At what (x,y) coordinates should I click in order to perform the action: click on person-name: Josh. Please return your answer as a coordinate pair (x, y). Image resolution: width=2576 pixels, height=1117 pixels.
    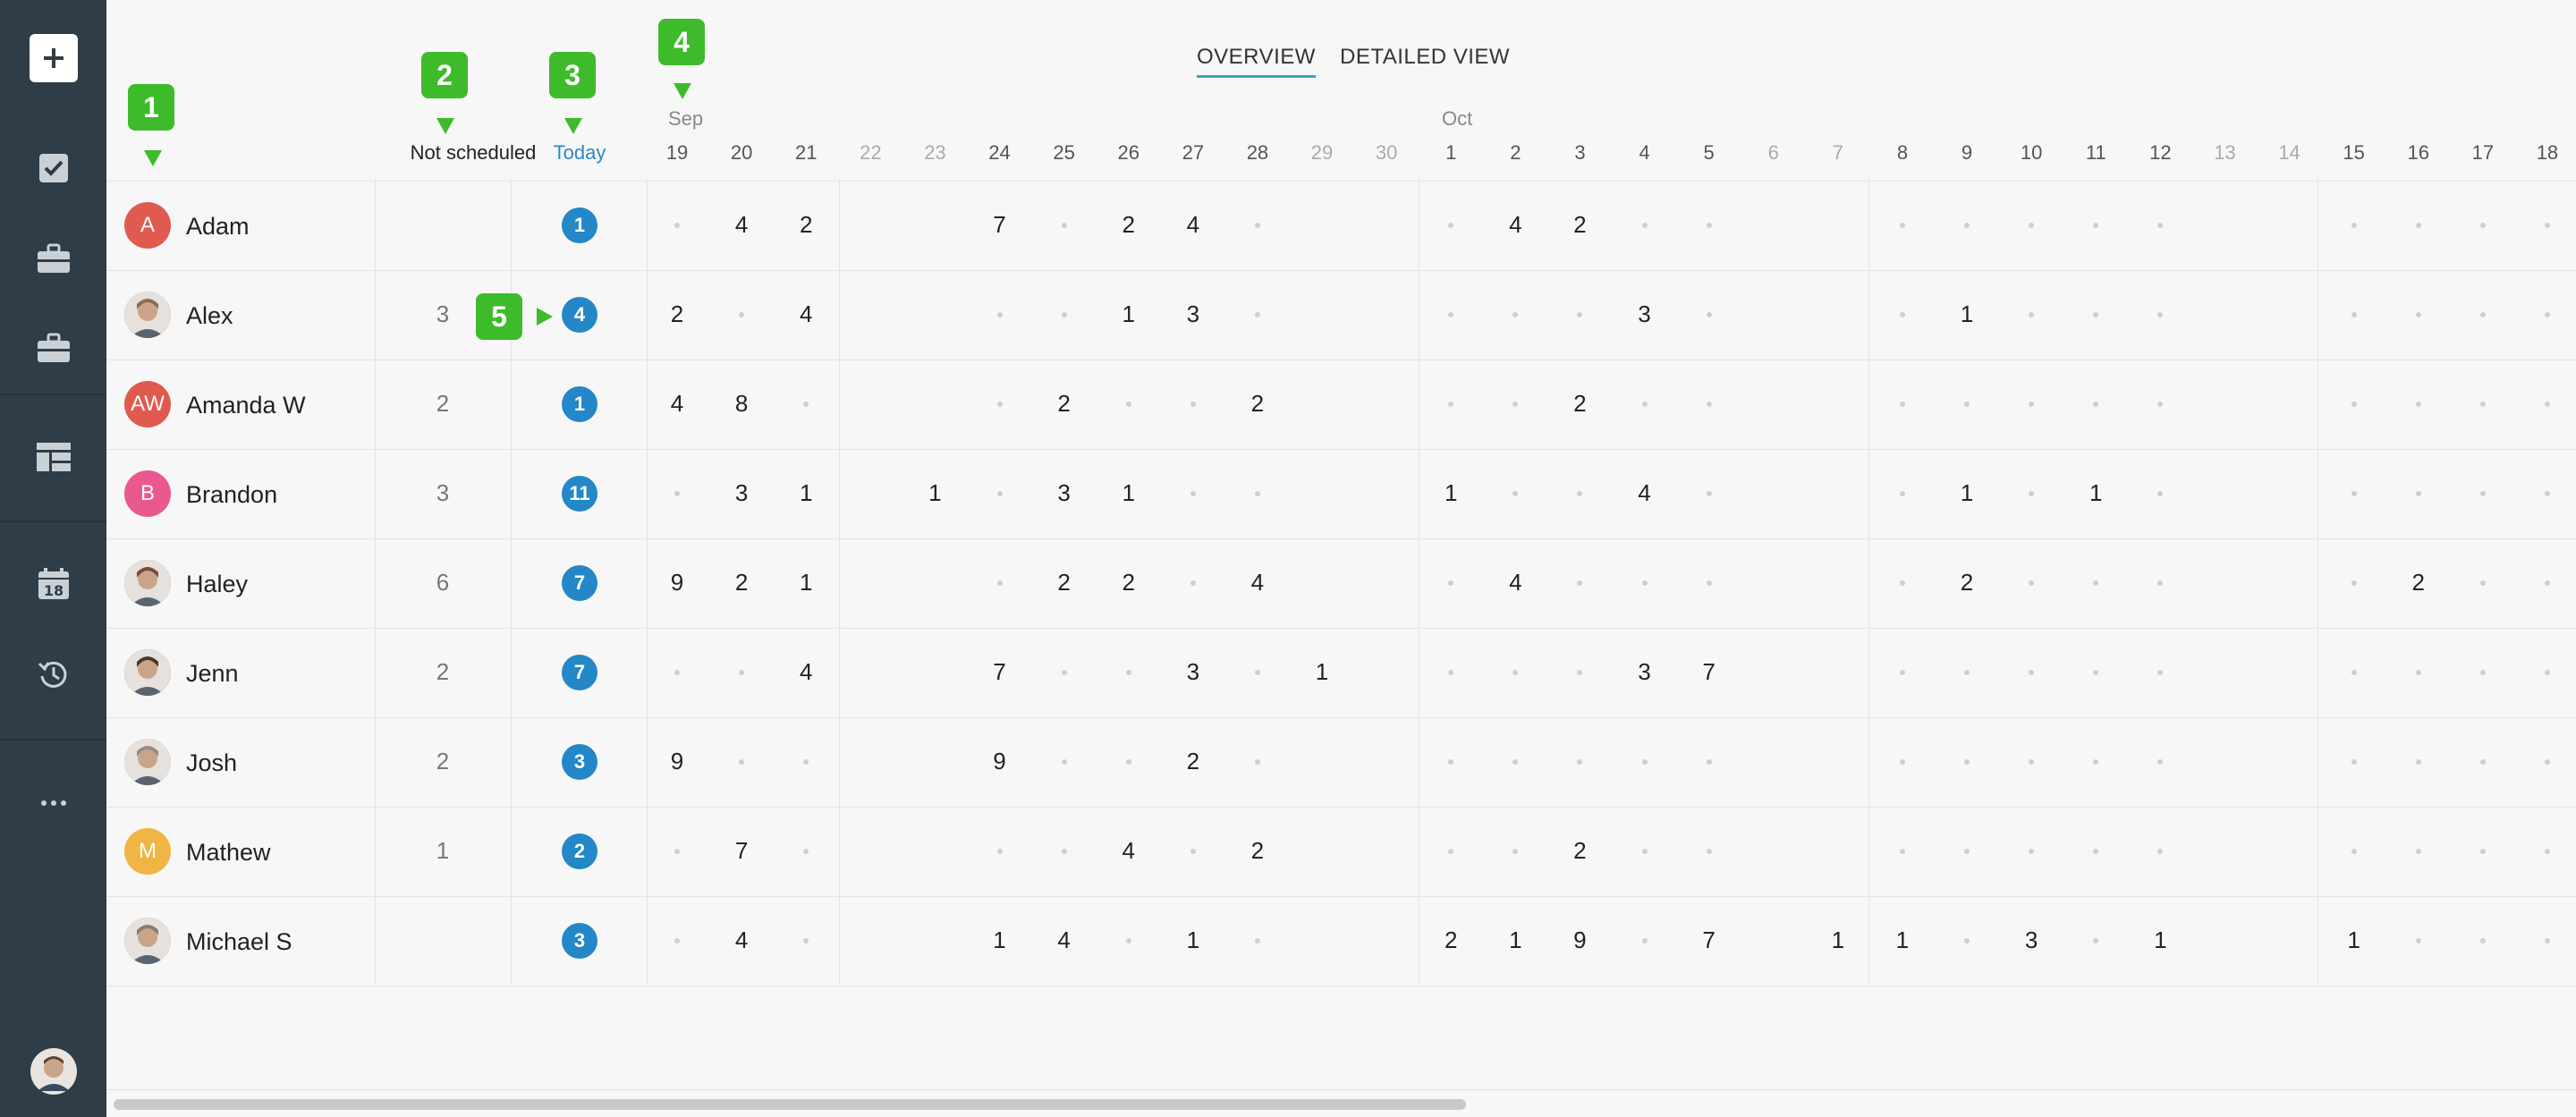
    Looking at the image, I should click on (211, 763).